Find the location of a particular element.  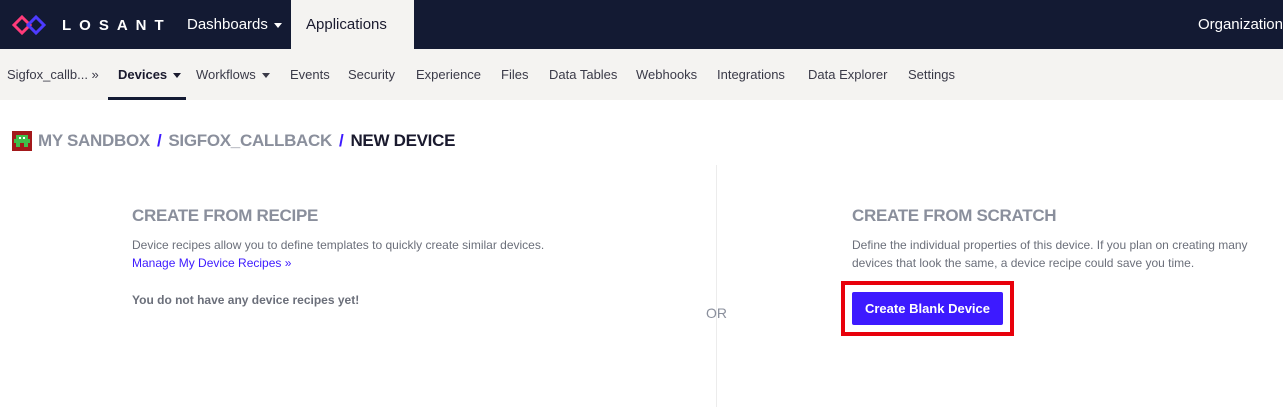

logo-text: LOSANT is located at coordinates (117, 25).